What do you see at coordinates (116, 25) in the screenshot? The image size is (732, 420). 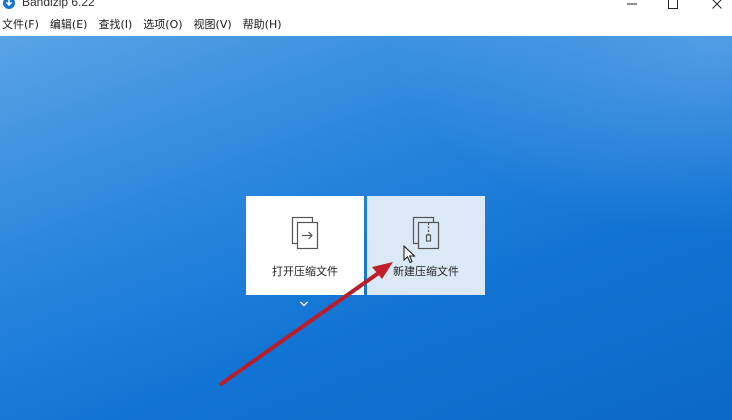 I see `menu-find: 查找(I)` at bounding box center [116, 25].